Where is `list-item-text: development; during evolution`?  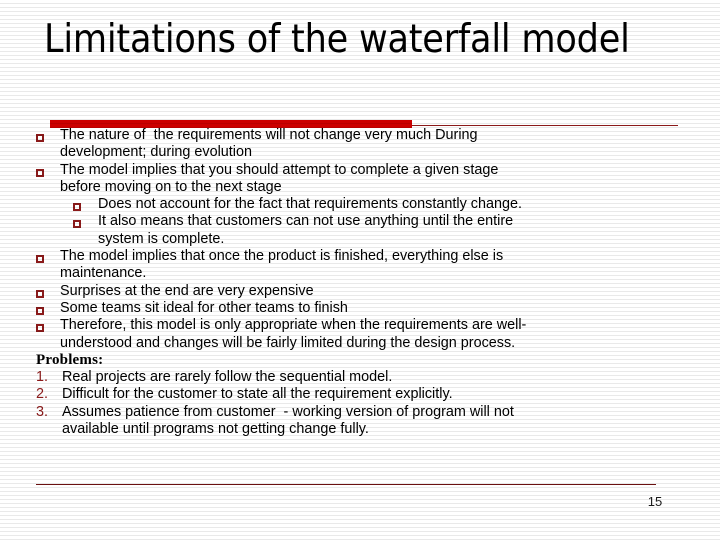
list-item-text: development; during evolution is located at coordinates (156, 152).